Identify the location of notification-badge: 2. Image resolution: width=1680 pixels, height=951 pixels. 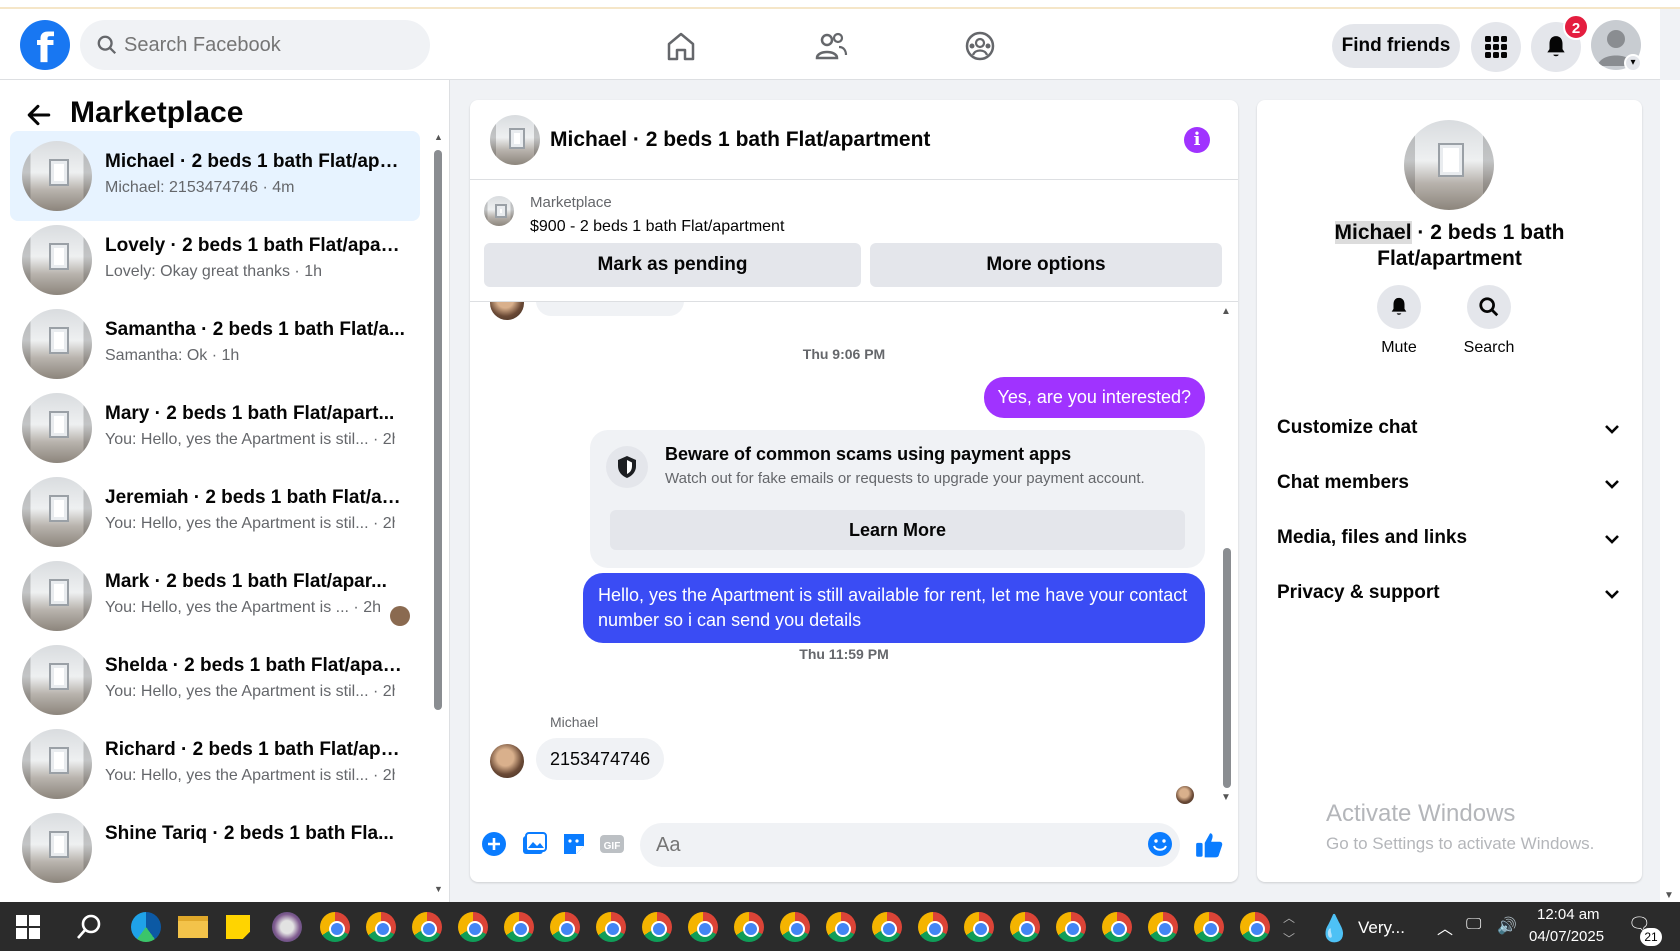
(1576, 27).